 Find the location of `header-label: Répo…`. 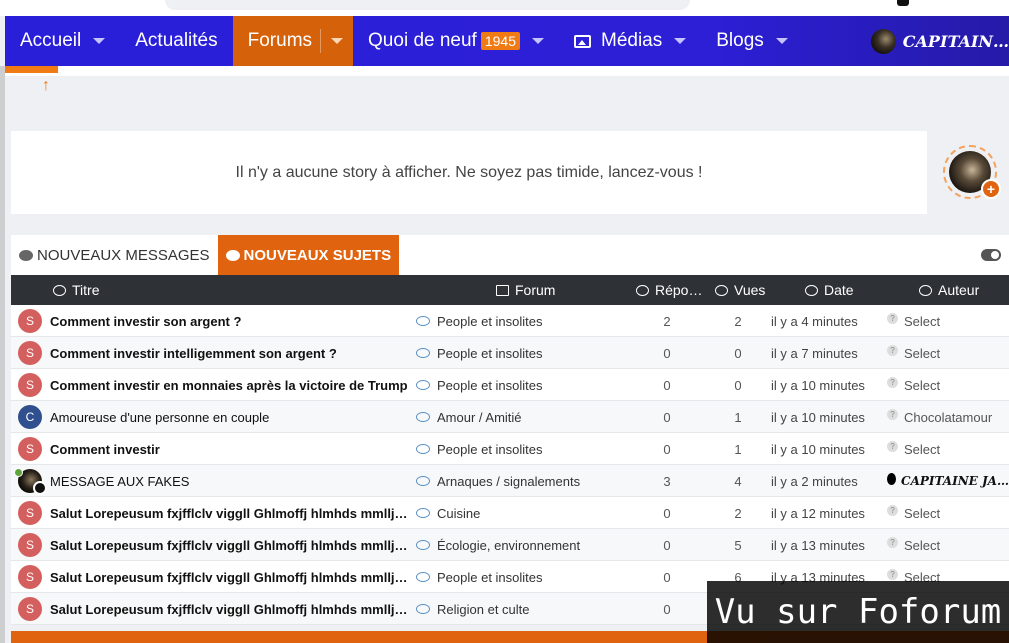

header-label: Répo… is located at coordinates (679, 290).